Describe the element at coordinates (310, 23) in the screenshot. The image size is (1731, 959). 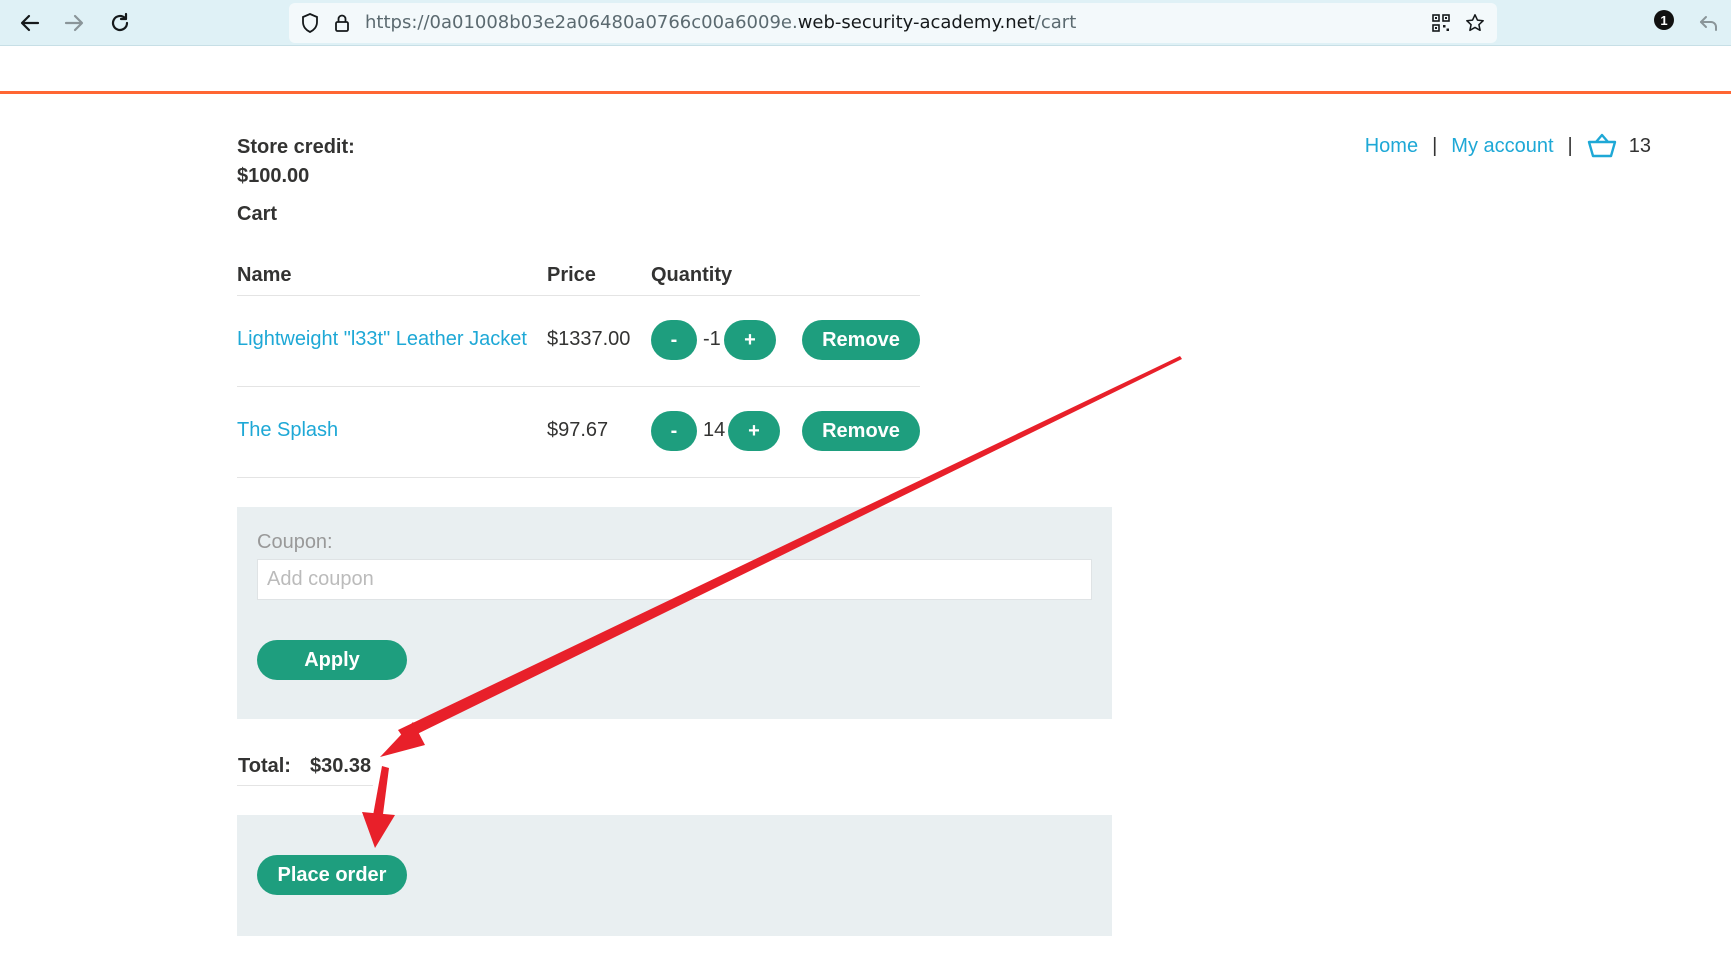
I see `shield-icon` at that location.